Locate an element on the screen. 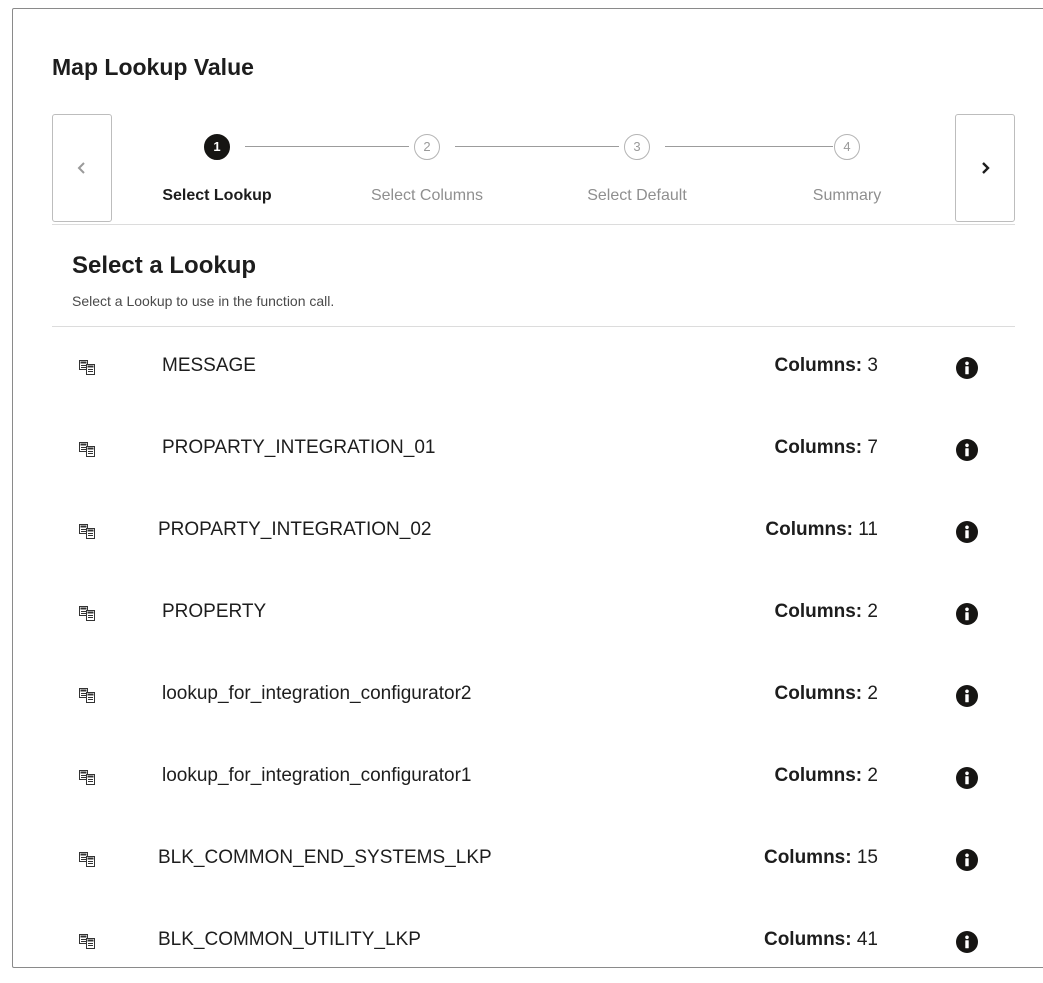 The image size is (1043, 983). lookup-name: BLK_COMMON_UTILITY_LKP is located at coordinates (289, 939).